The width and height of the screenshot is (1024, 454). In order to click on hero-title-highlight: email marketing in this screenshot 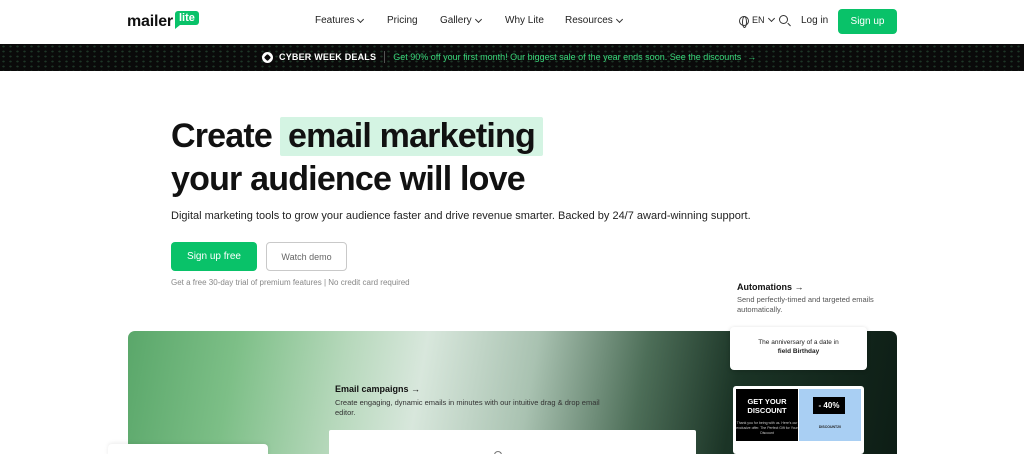, I will do `click(411, 136)`.